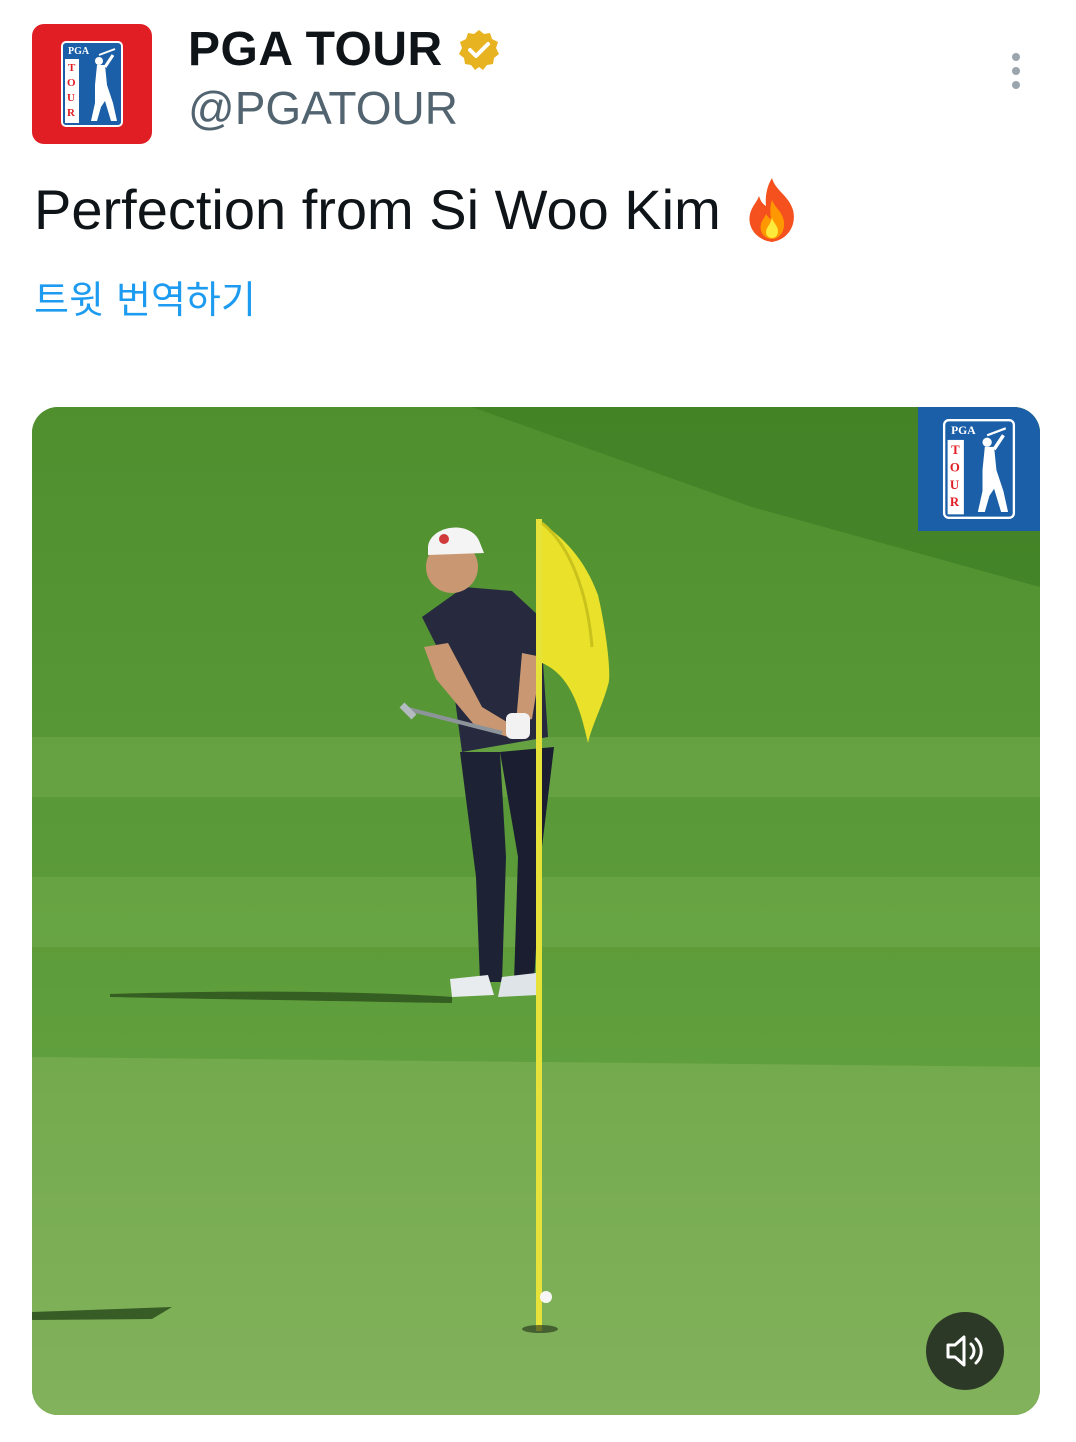  I want to click on sound-toggle-button, so click(965, 1351).